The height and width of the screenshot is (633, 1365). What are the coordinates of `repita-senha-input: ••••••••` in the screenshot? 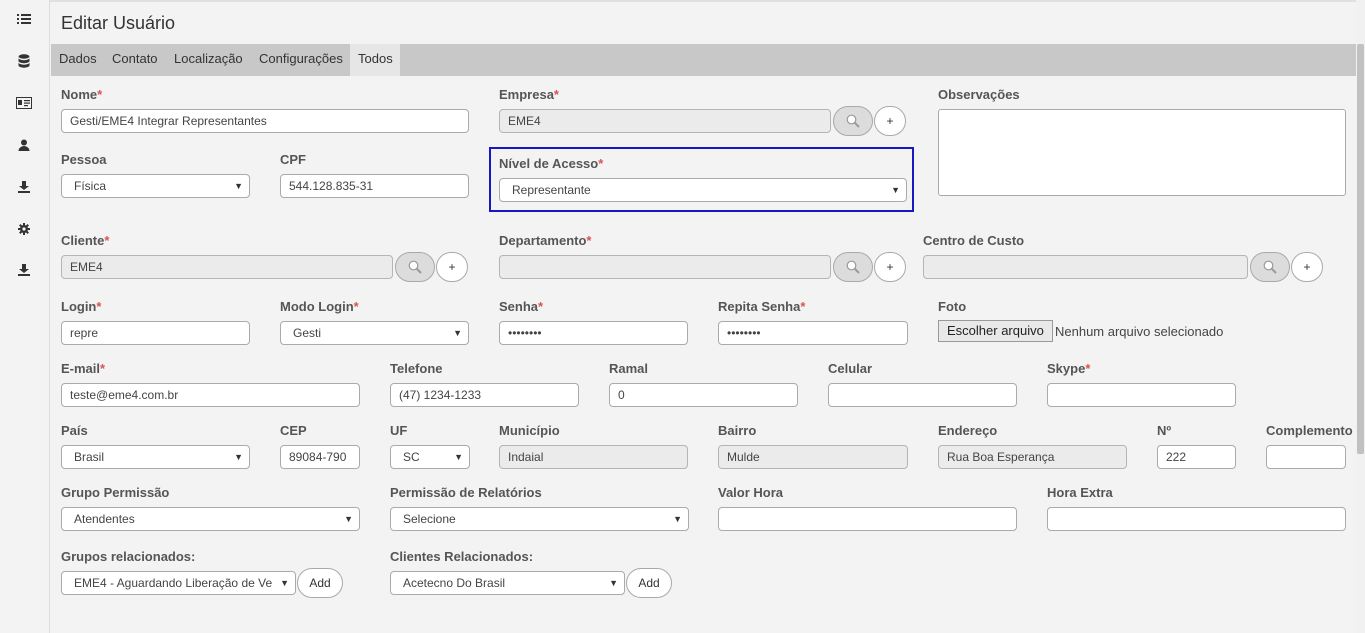 It's located at (813, 333).